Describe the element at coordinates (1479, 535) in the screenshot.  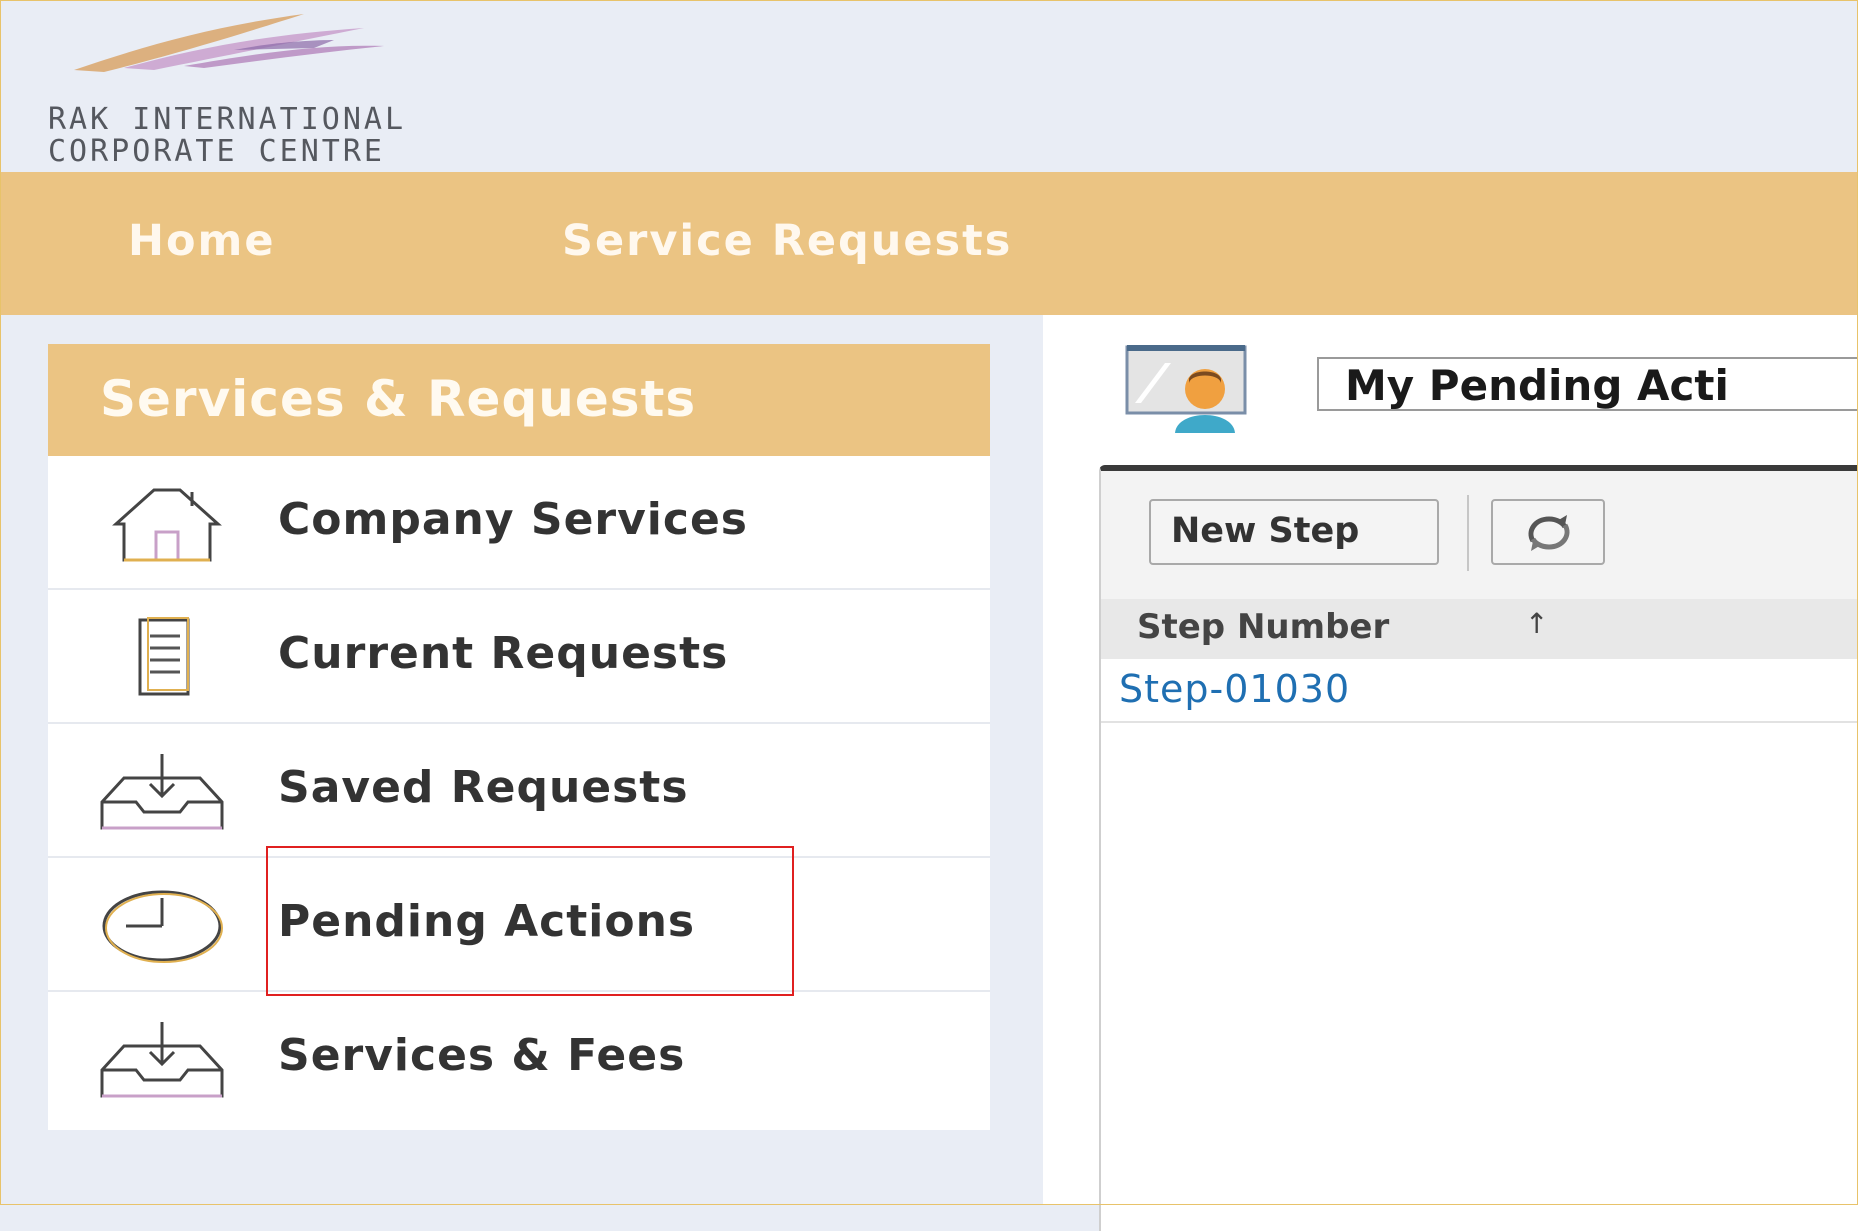
I see `list-toolbar: New Step` at that location.